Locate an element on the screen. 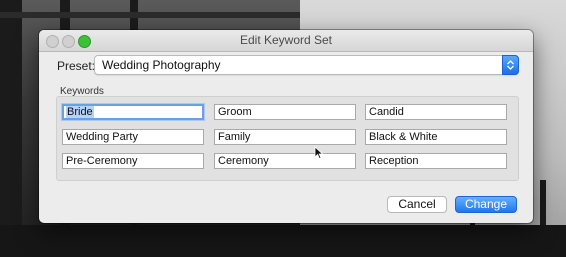  keyword-text: Ceremony is located at coordinates (243, 161).